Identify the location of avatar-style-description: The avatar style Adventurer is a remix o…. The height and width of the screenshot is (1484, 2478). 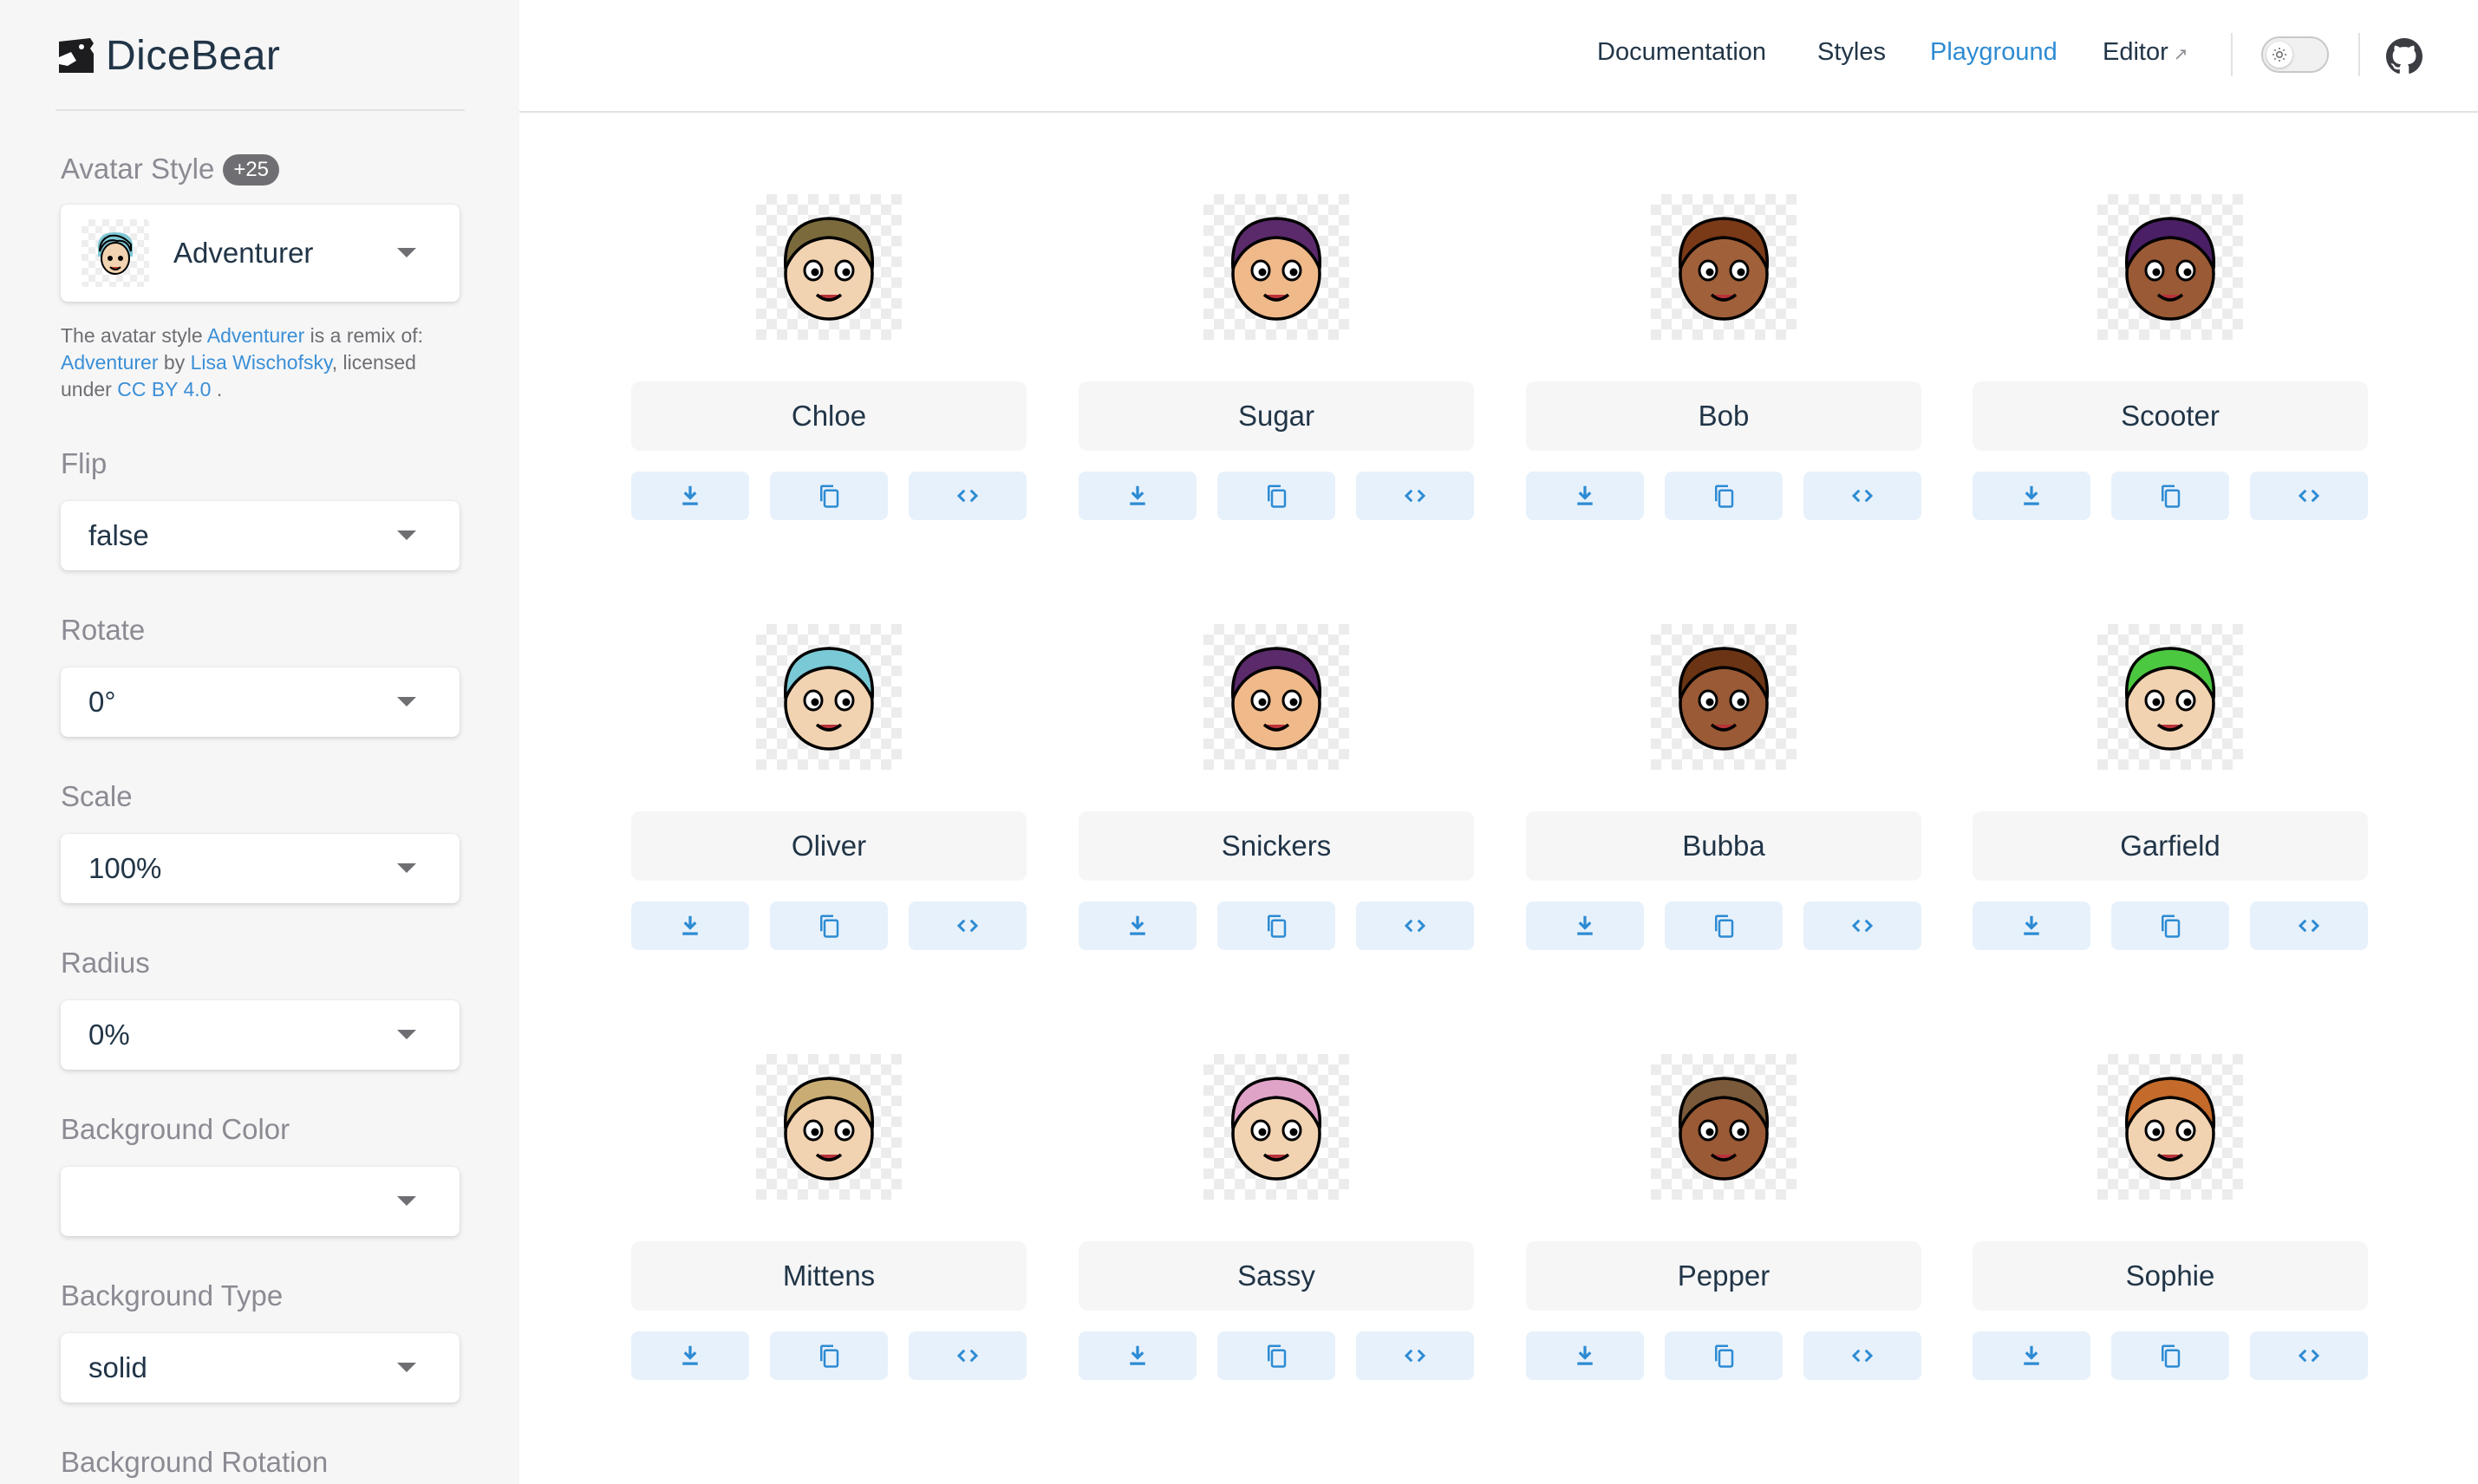
(242, 362).